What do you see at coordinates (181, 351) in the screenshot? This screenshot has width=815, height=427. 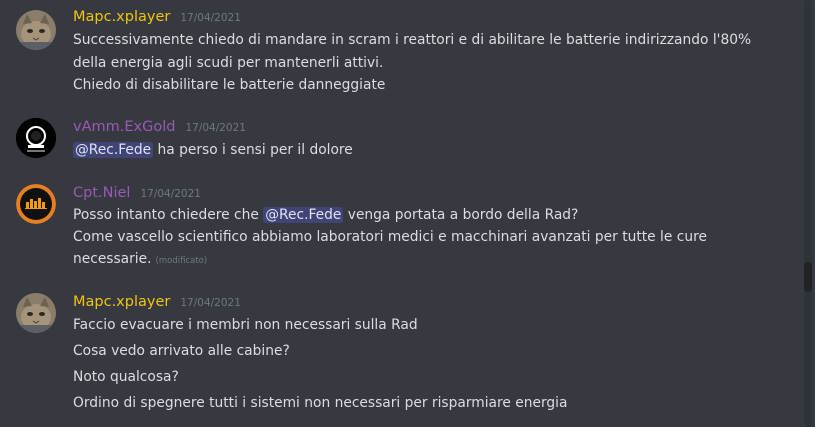 I see `message-line: Cosa vedo arrivato alle cabine?` at bounding box center [181, 351].